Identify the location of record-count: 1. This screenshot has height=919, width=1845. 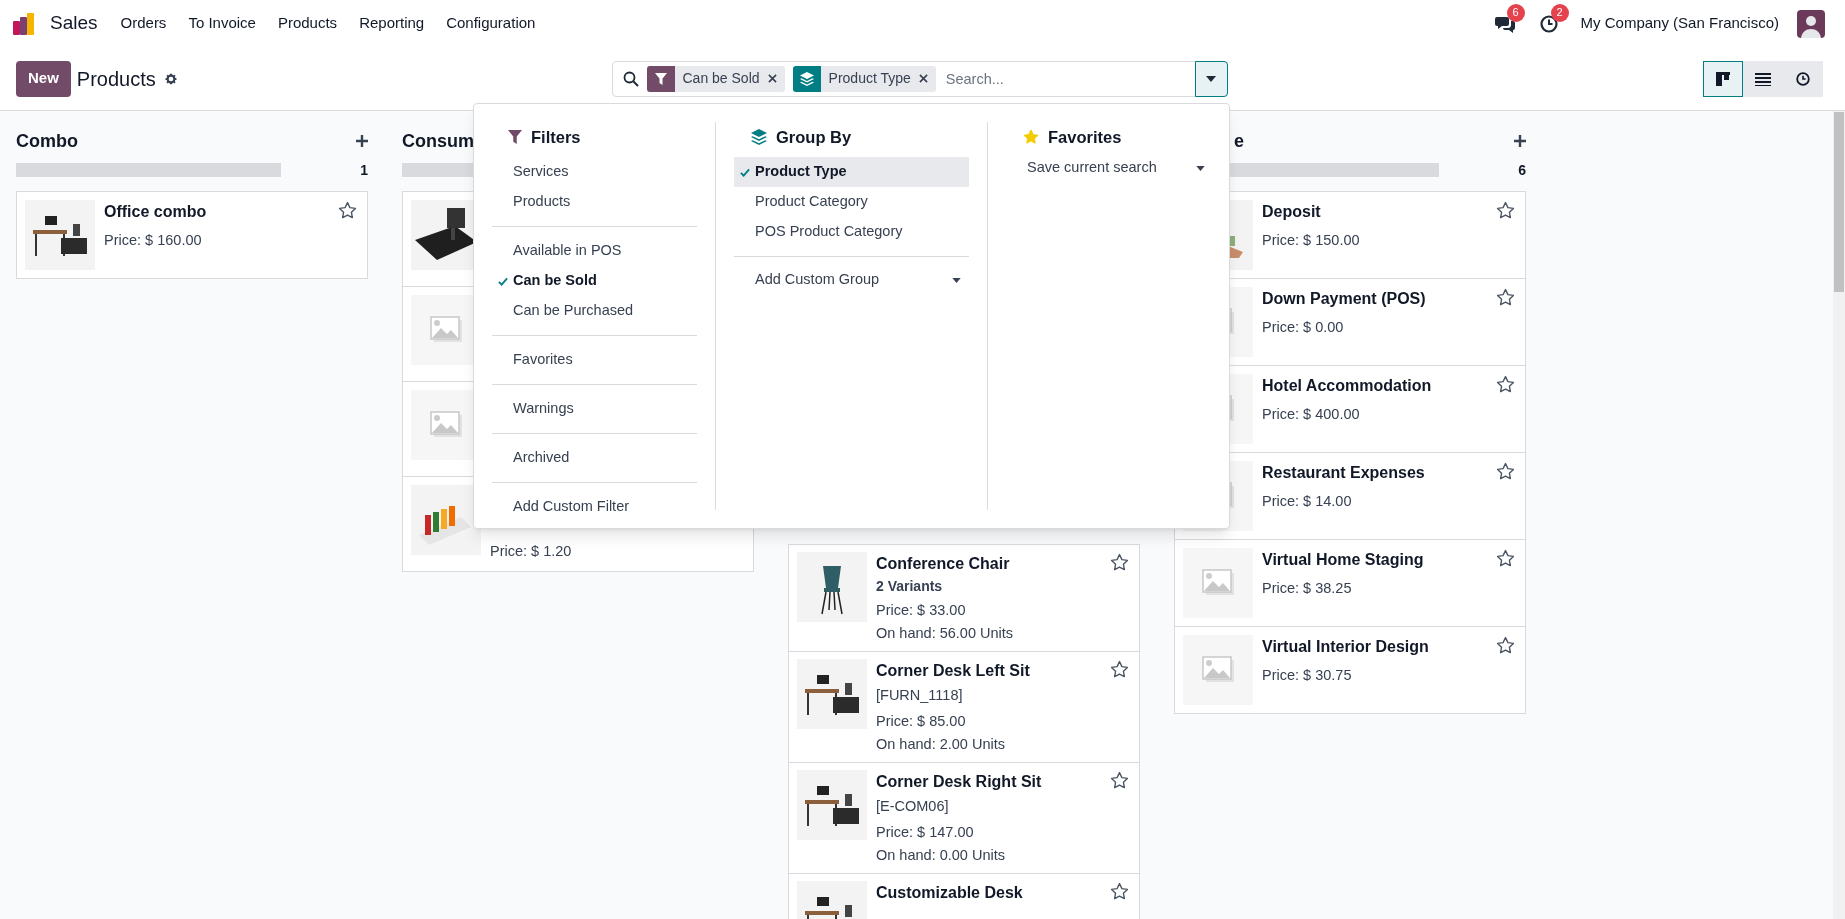
(364, 170).